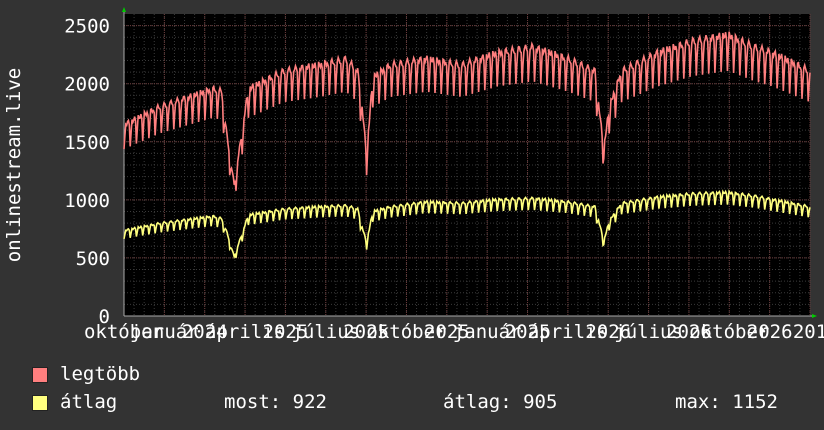  What do you see at coordinates (87, 143) in the screenshot?
I see `y-tick-label: 1500` at bounding box center [87, 143].